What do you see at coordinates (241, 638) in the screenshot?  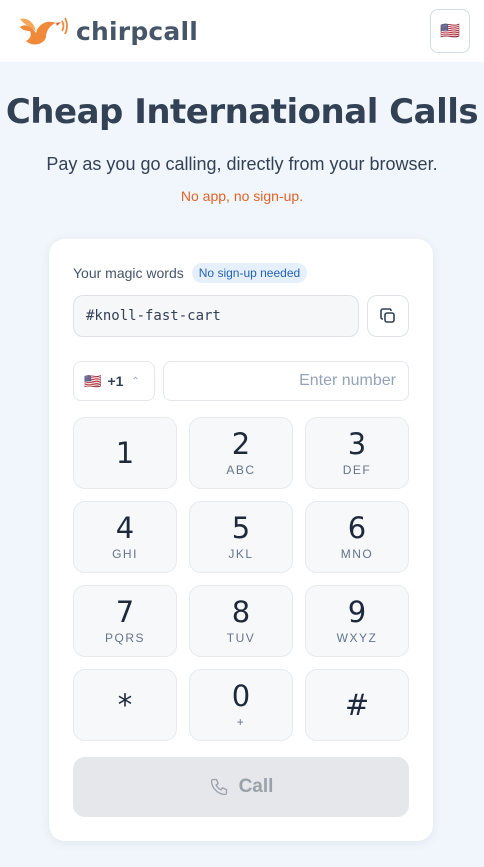 I see `key-letters: TUV` at bounding box center [241, 638].